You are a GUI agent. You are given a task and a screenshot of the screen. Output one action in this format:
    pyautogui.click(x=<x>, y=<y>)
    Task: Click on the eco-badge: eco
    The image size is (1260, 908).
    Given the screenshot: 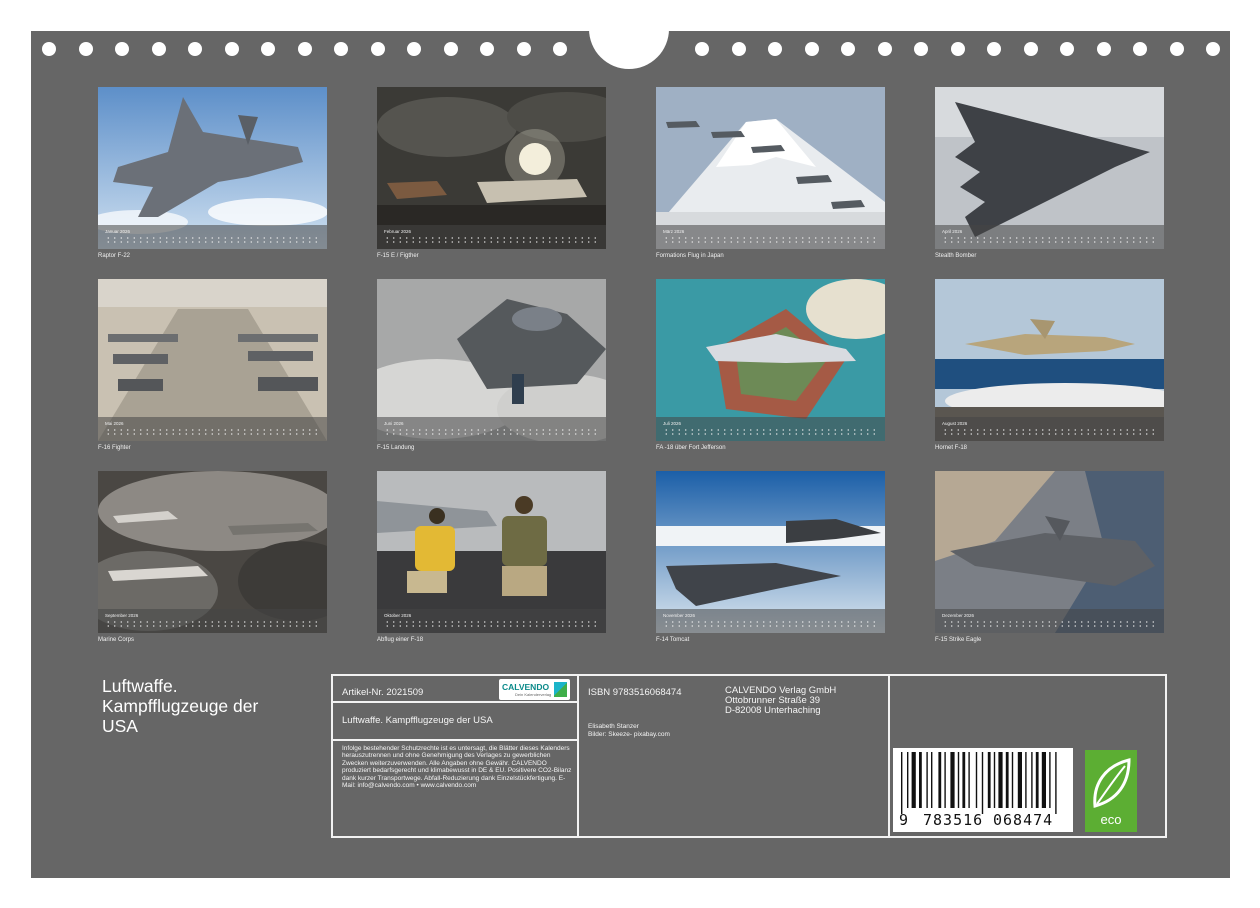 What is the action you would take?
    pyautogui.click(x=1111, y=791)
    